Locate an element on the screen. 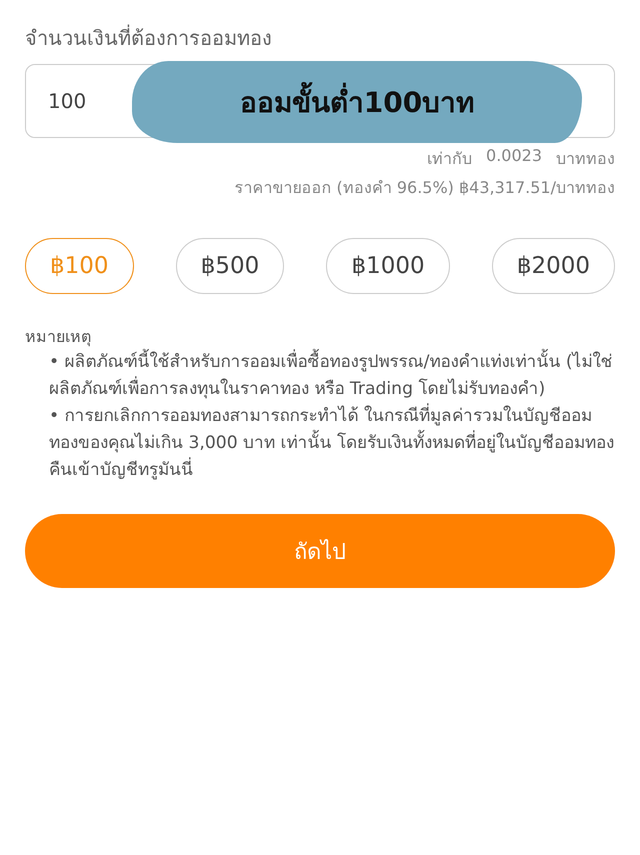 The width and height of the screenshot is (640, 855). weight-unit: บาททอง is located at coordinates (585, 159).